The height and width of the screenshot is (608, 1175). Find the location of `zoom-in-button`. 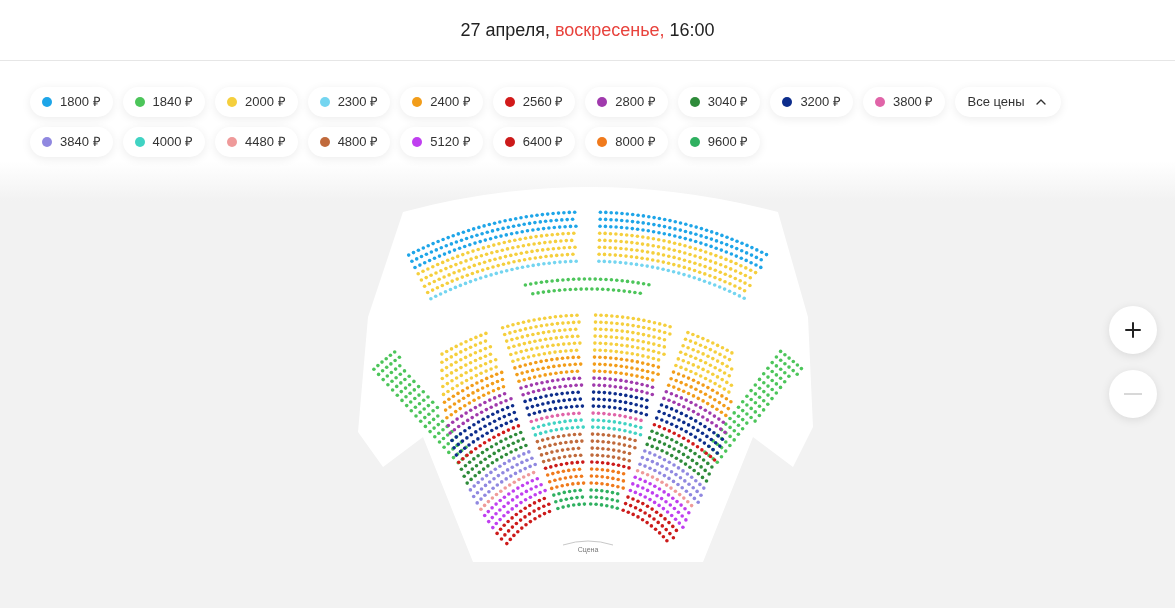

zoom-in-button is located at coordinates (1133, 330).